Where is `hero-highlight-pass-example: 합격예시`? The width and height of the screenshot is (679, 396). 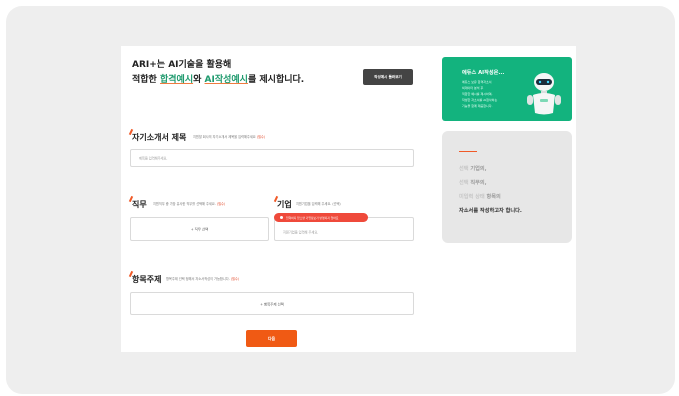 hero-highlight-pass-example: 합격예시 is located at coordinates (176, 80).